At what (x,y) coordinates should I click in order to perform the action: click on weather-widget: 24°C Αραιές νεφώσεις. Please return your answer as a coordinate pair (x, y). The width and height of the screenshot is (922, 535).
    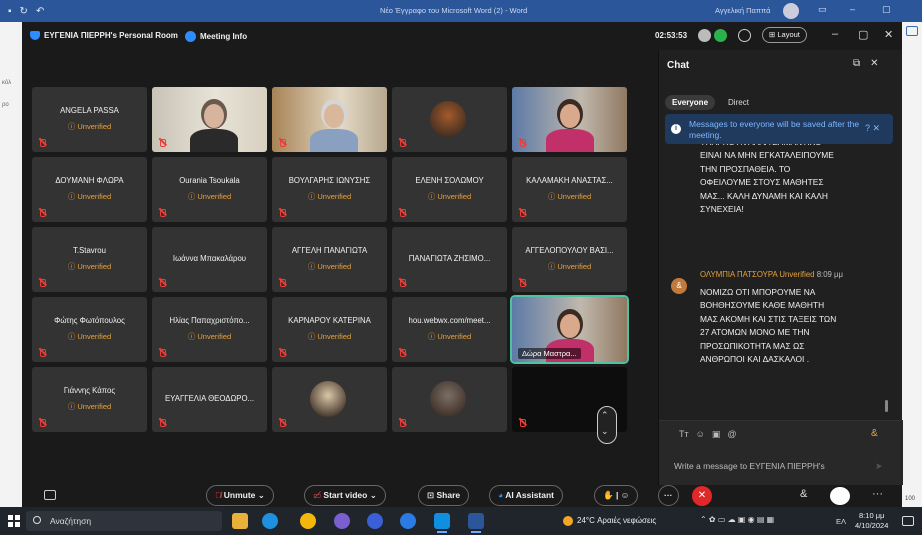
    Looking at the image, I should click on (609, 521).